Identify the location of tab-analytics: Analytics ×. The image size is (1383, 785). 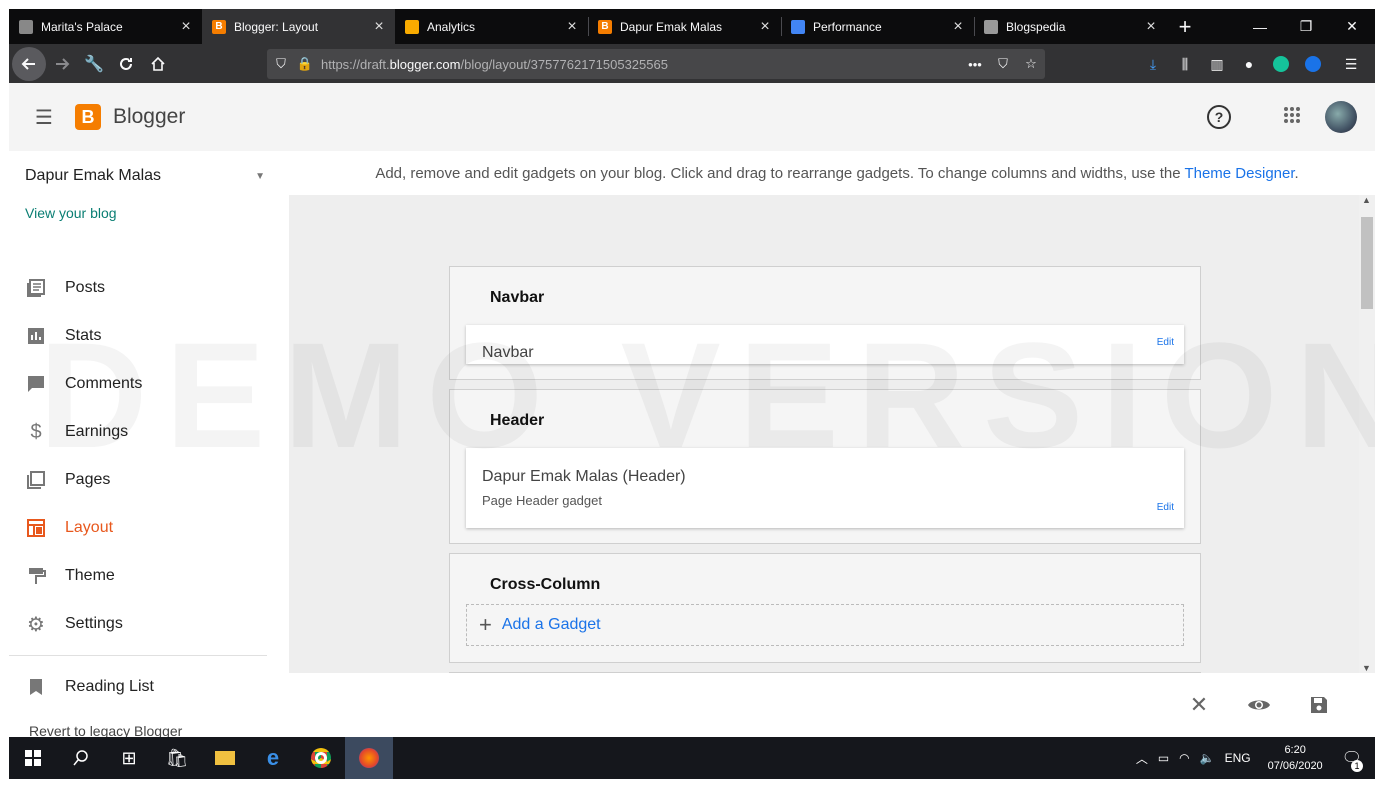
(491, 26).